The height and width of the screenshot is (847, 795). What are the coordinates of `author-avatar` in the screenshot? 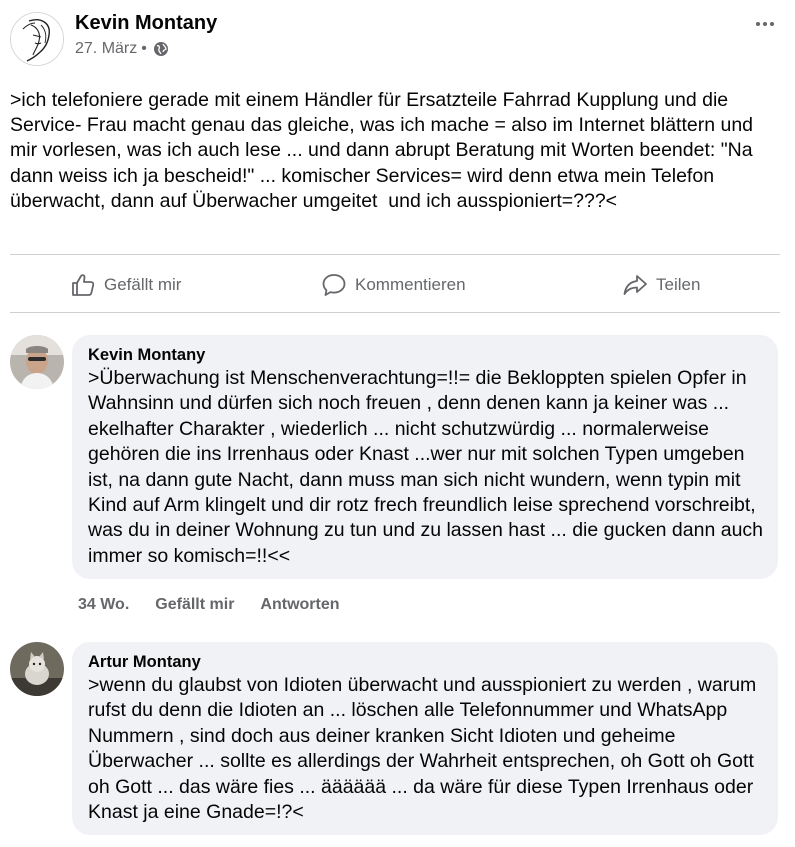 It's located at (37, 39).